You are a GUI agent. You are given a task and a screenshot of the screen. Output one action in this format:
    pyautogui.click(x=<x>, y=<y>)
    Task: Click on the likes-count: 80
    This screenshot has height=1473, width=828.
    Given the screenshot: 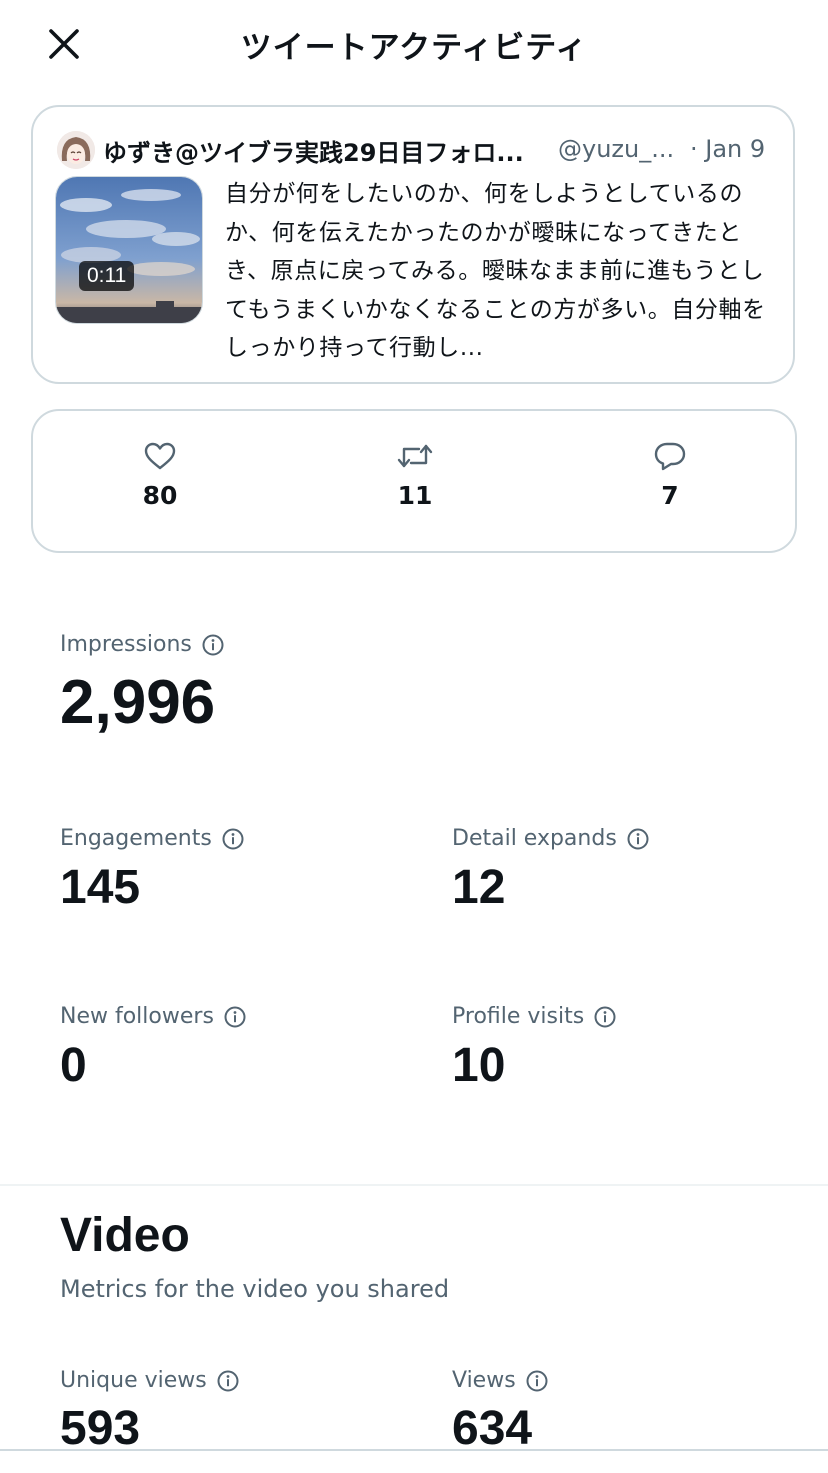 What is the action you would take?
    pyautogui.click(x=160, y=495)
    